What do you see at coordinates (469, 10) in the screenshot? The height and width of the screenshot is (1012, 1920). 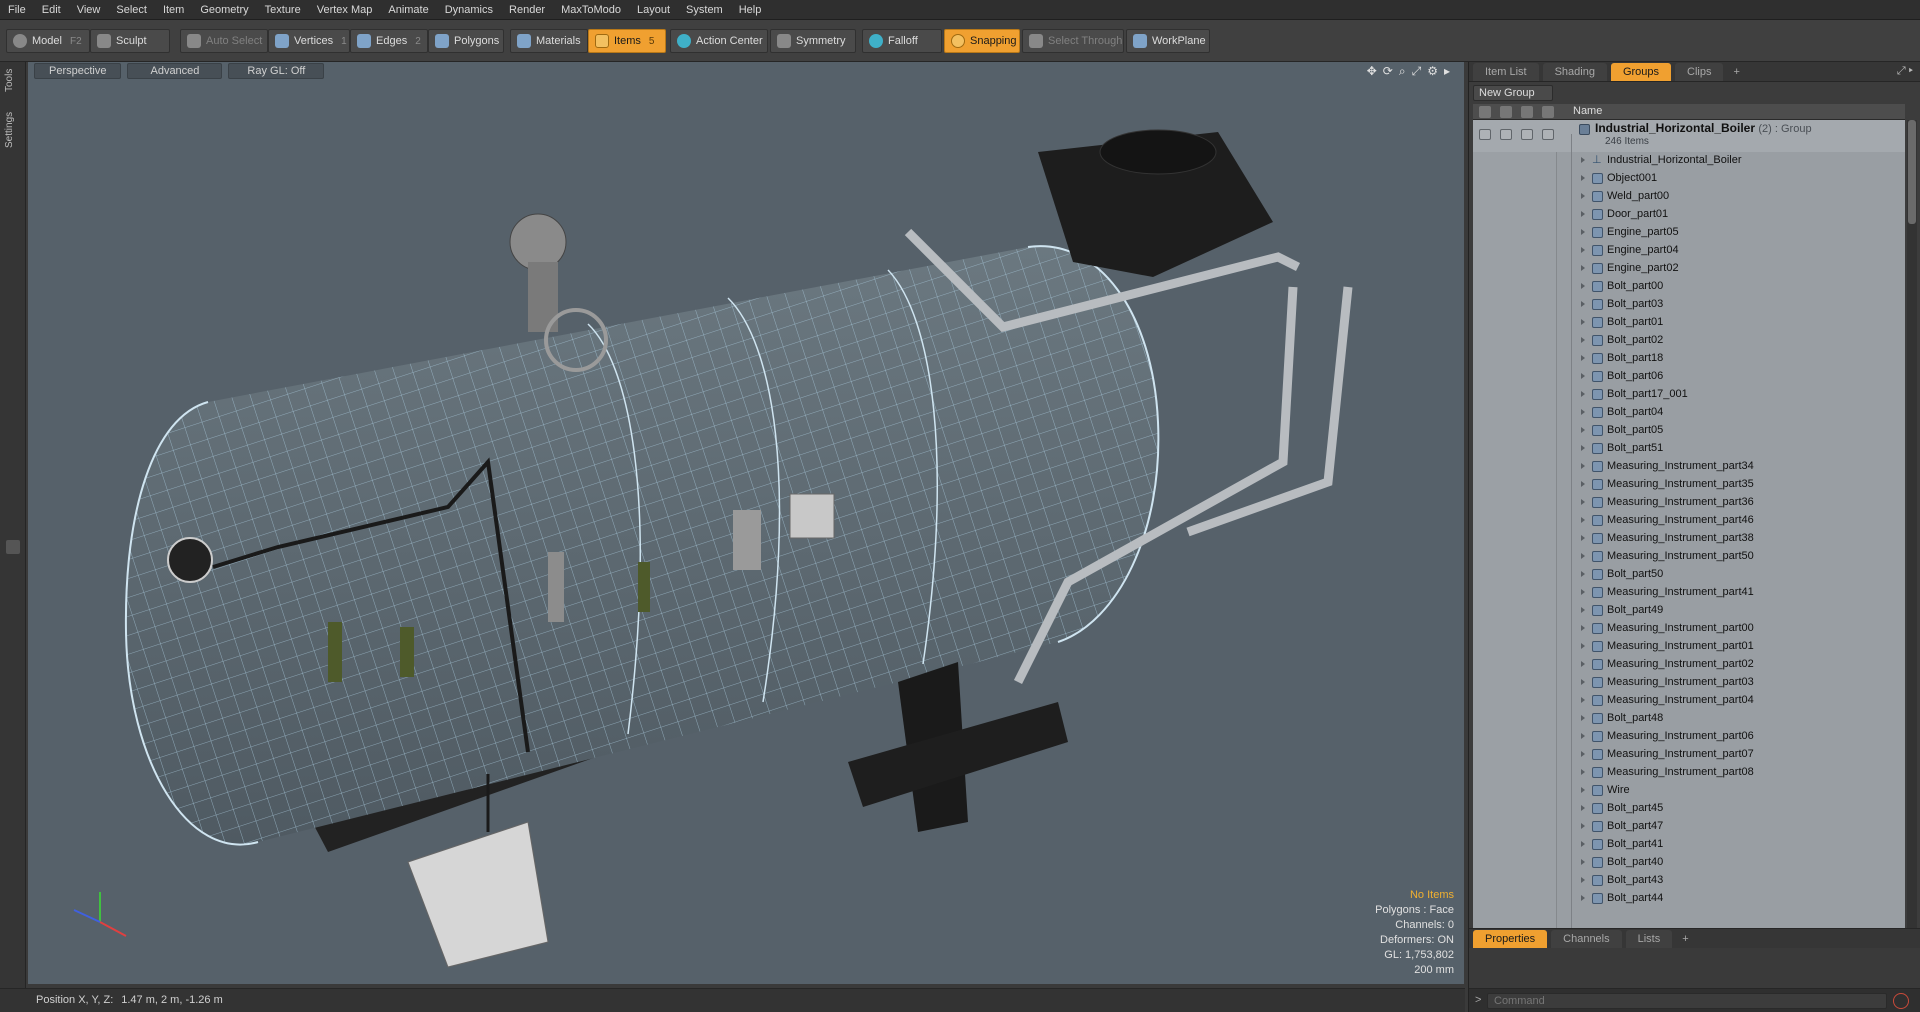 I see `menu-dynamics: Dynamics` at bounding box center [469, 10].